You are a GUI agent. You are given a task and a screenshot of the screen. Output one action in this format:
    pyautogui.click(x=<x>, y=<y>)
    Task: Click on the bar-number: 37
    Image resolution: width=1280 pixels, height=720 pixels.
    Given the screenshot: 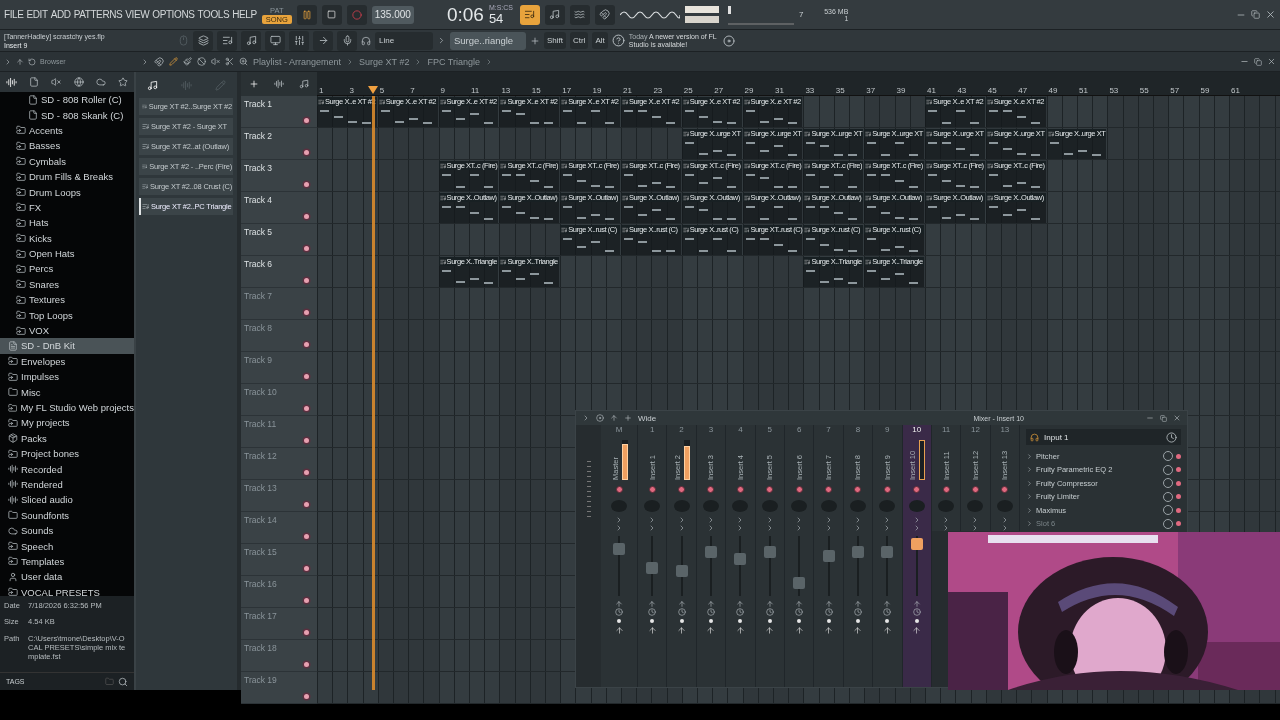 What is the action you would take?
    pyautogui.click(x=871, y=90)
    